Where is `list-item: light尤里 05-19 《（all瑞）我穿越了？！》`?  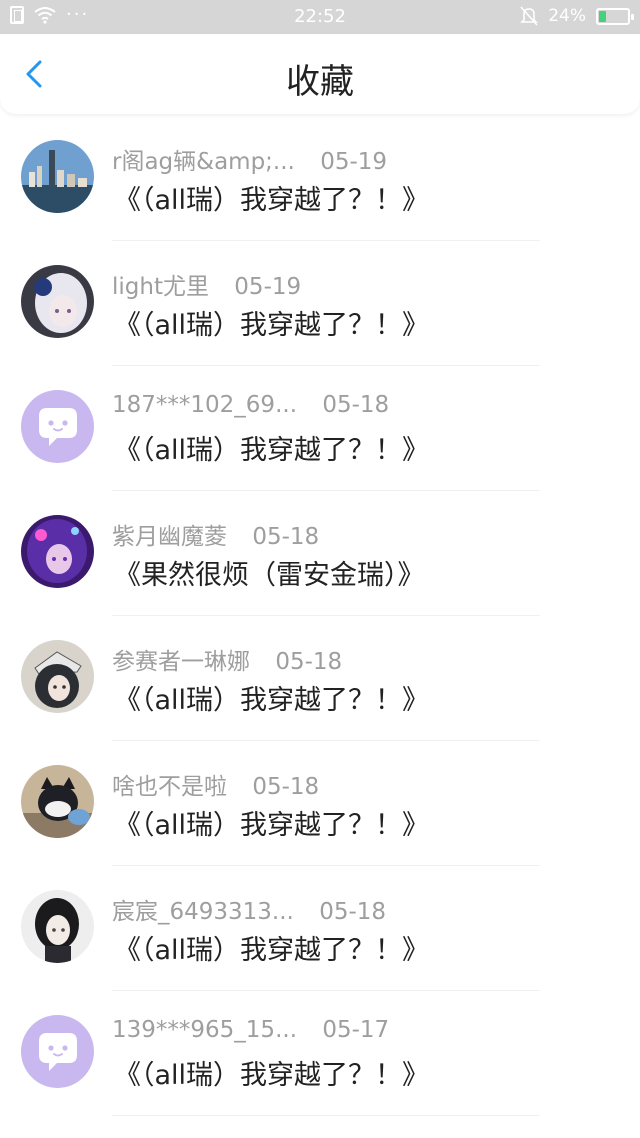 list-item: light尤里 05-19 《（all瑞）我穿越了？！》 is located at coordinates (320, 303).